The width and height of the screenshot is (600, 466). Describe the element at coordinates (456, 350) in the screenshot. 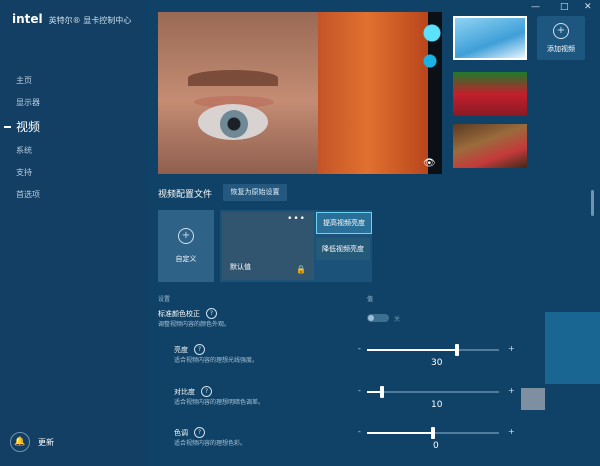

I see `brightness-slider-thumb` at that location.